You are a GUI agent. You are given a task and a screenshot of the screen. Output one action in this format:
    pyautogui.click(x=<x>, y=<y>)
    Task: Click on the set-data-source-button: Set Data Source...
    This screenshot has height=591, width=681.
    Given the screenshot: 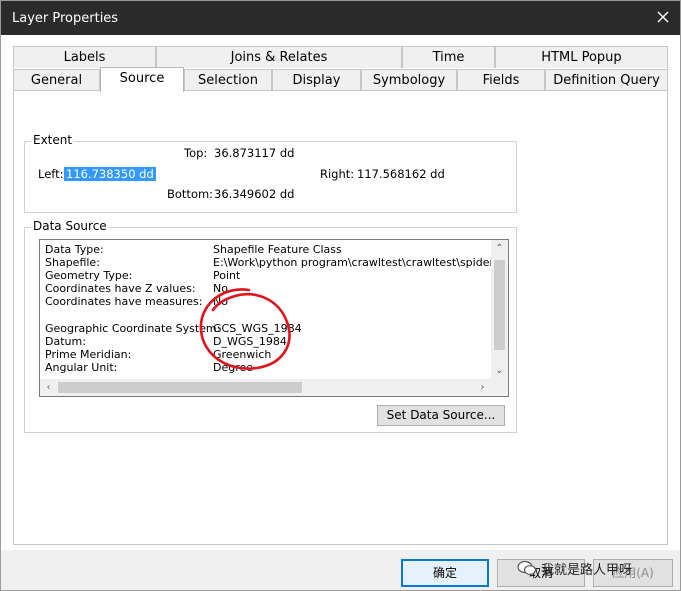 What is the action you would take?
    pyautogui.click(x=441, y=415)
    